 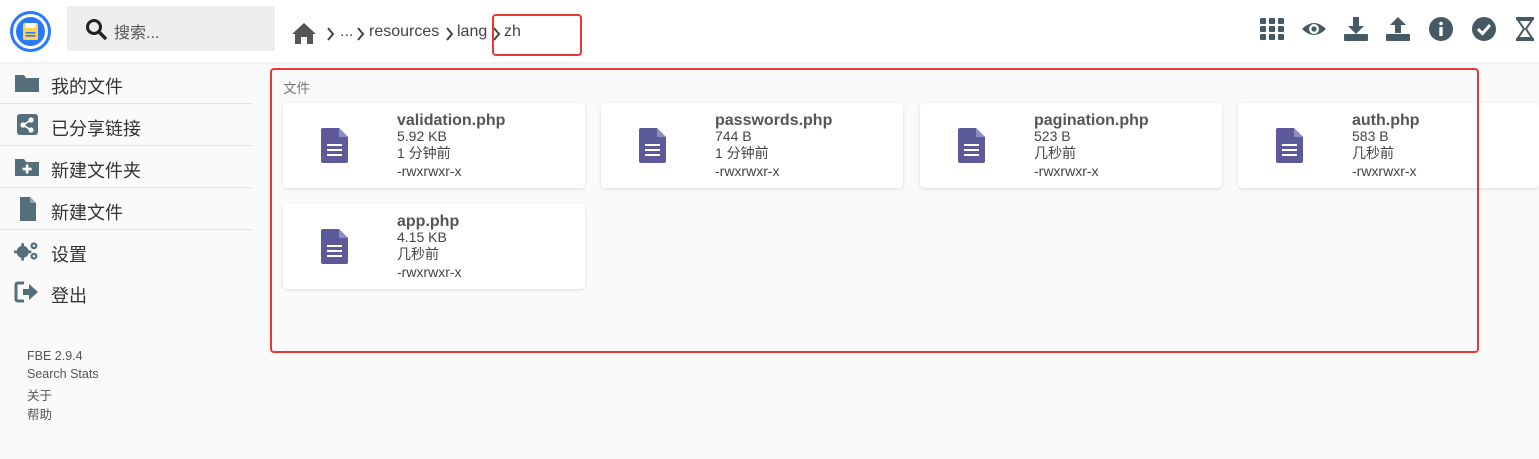 I want to click on sidebar-item-label: 已分享链接, so click(x=96, y=129).